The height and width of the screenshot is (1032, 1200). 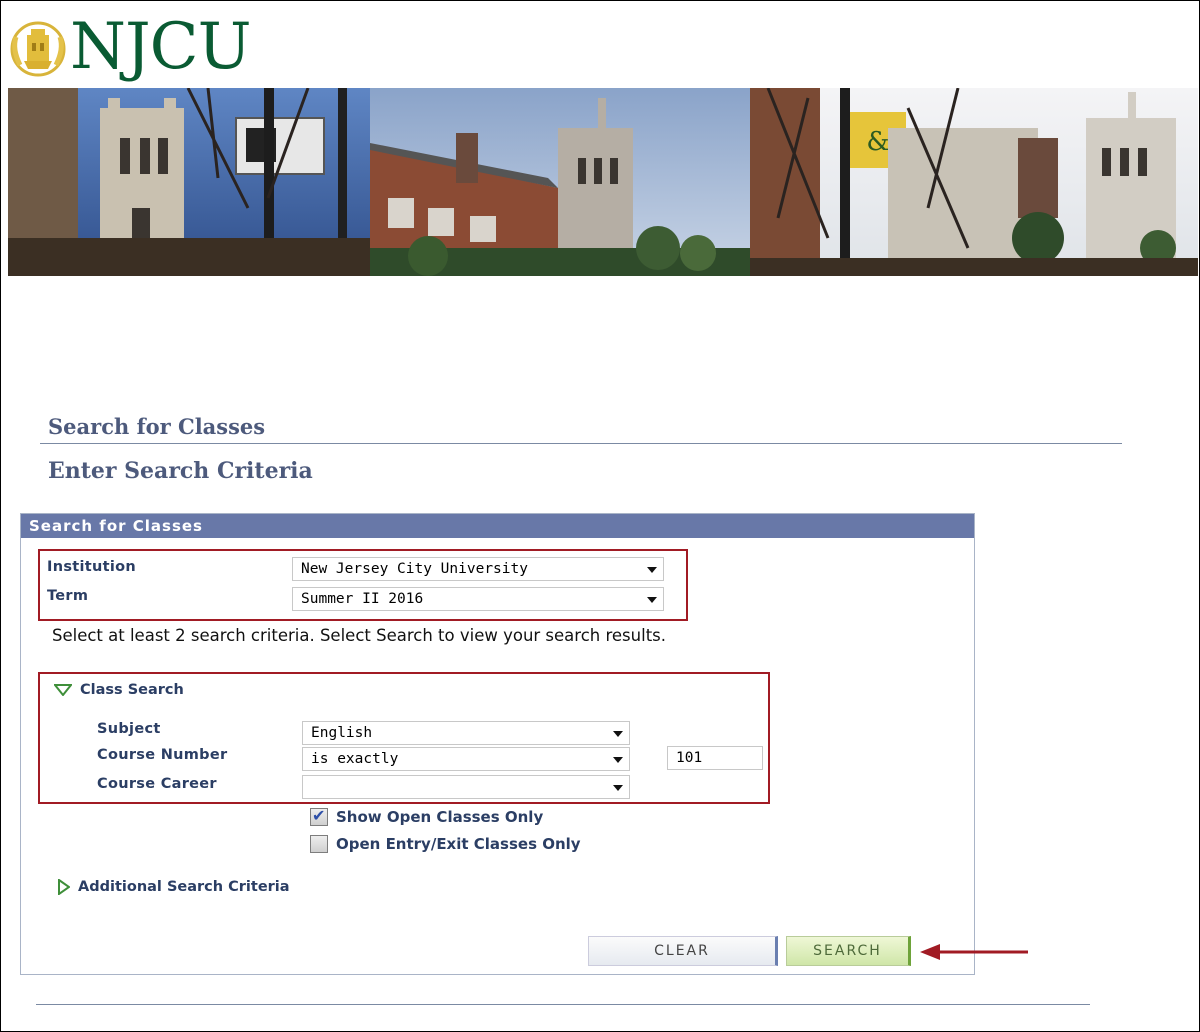 What do you see at coordinates (974, 952) in the screenshot?
I see `annotation-arrow-icon` at bounding box center [974, 952].